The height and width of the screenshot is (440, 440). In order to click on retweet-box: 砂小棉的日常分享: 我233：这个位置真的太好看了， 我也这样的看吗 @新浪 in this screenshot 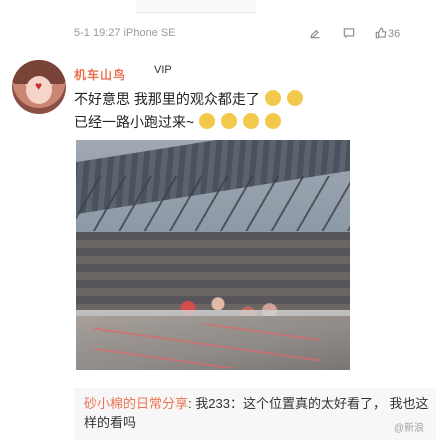, I will do `click(255, 414)`.